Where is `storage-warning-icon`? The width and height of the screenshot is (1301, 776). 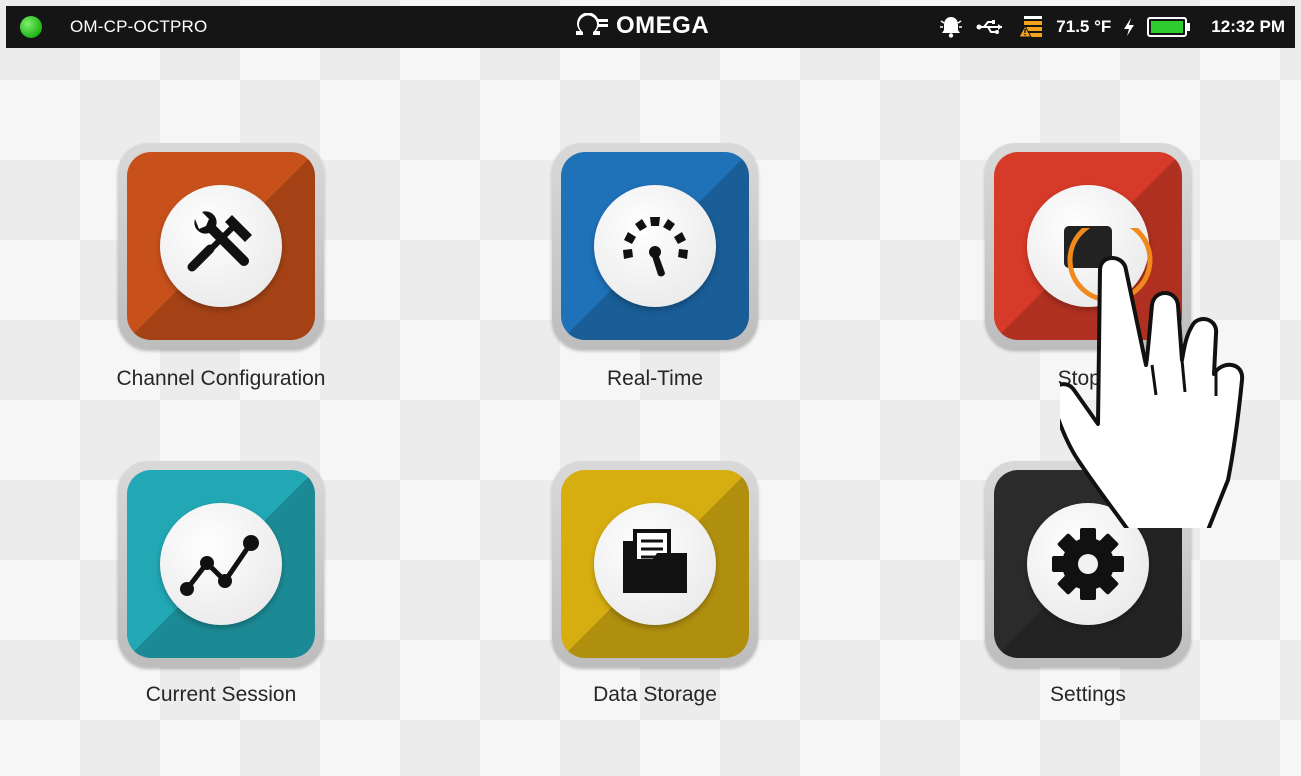
storage-warning-icon is located at coordinates (1030, 27).